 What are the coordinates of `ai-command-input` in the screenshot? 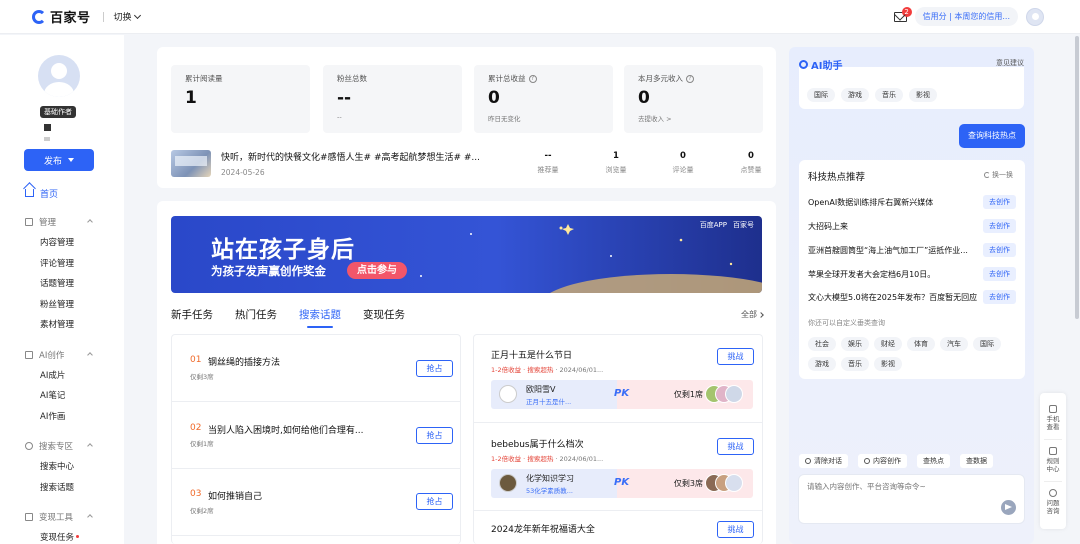 It's located at (907, 486).